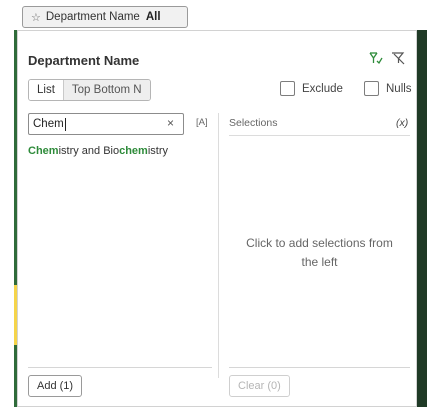  I want to click on search-input-text: Chem, so click(48, 124).